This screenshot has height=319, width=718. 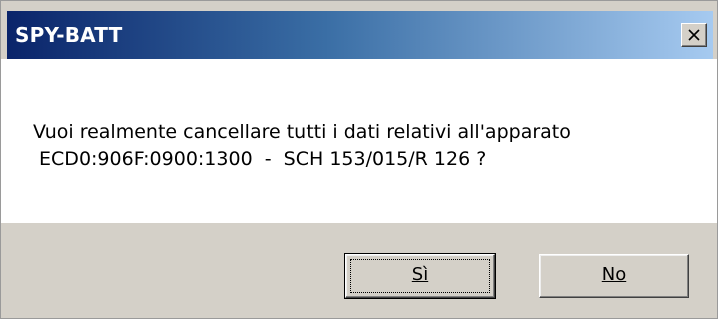 I want to click on no-button: No, so click(x=614, y=276).